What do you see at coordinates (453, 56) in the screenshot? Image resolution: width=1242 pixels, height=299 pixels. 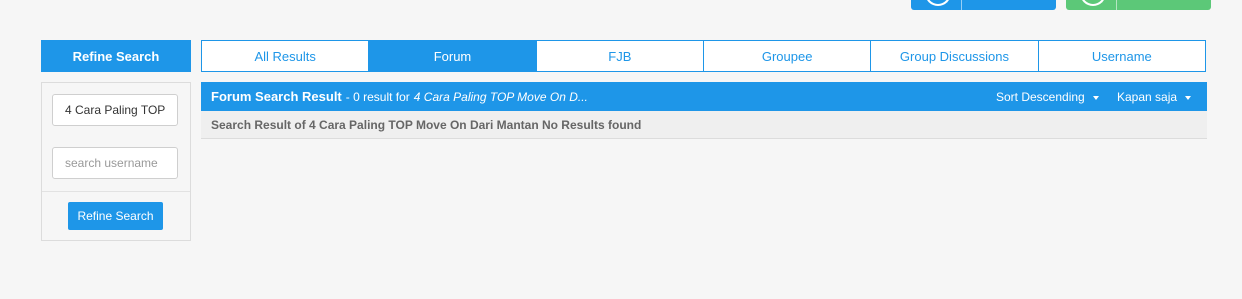 I see `tab-forum: Forum` at bounding box center [453, 56].